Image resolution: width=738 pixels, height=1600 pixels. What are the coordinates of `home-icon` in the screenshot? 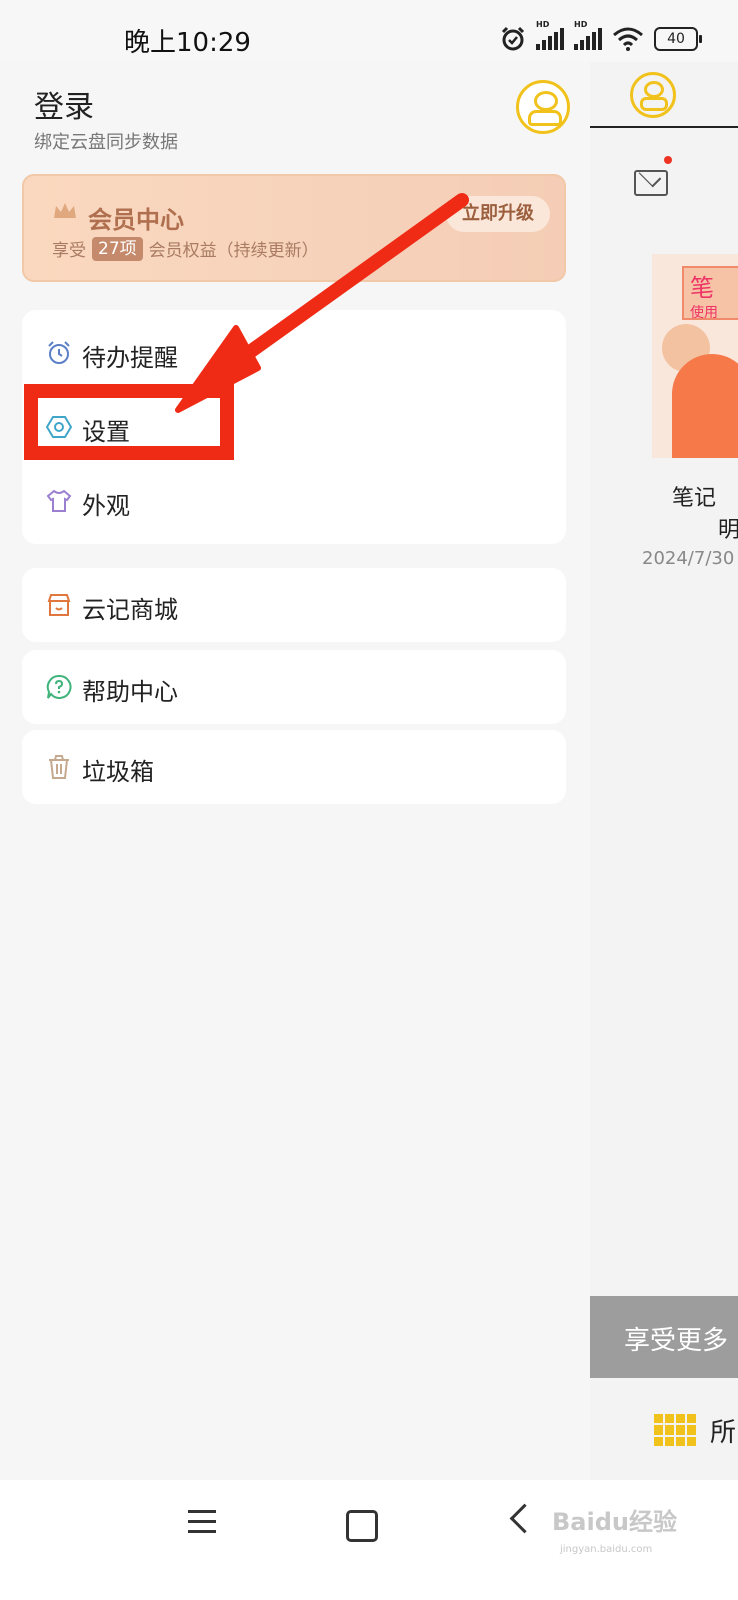 It's located at (362, 1526).